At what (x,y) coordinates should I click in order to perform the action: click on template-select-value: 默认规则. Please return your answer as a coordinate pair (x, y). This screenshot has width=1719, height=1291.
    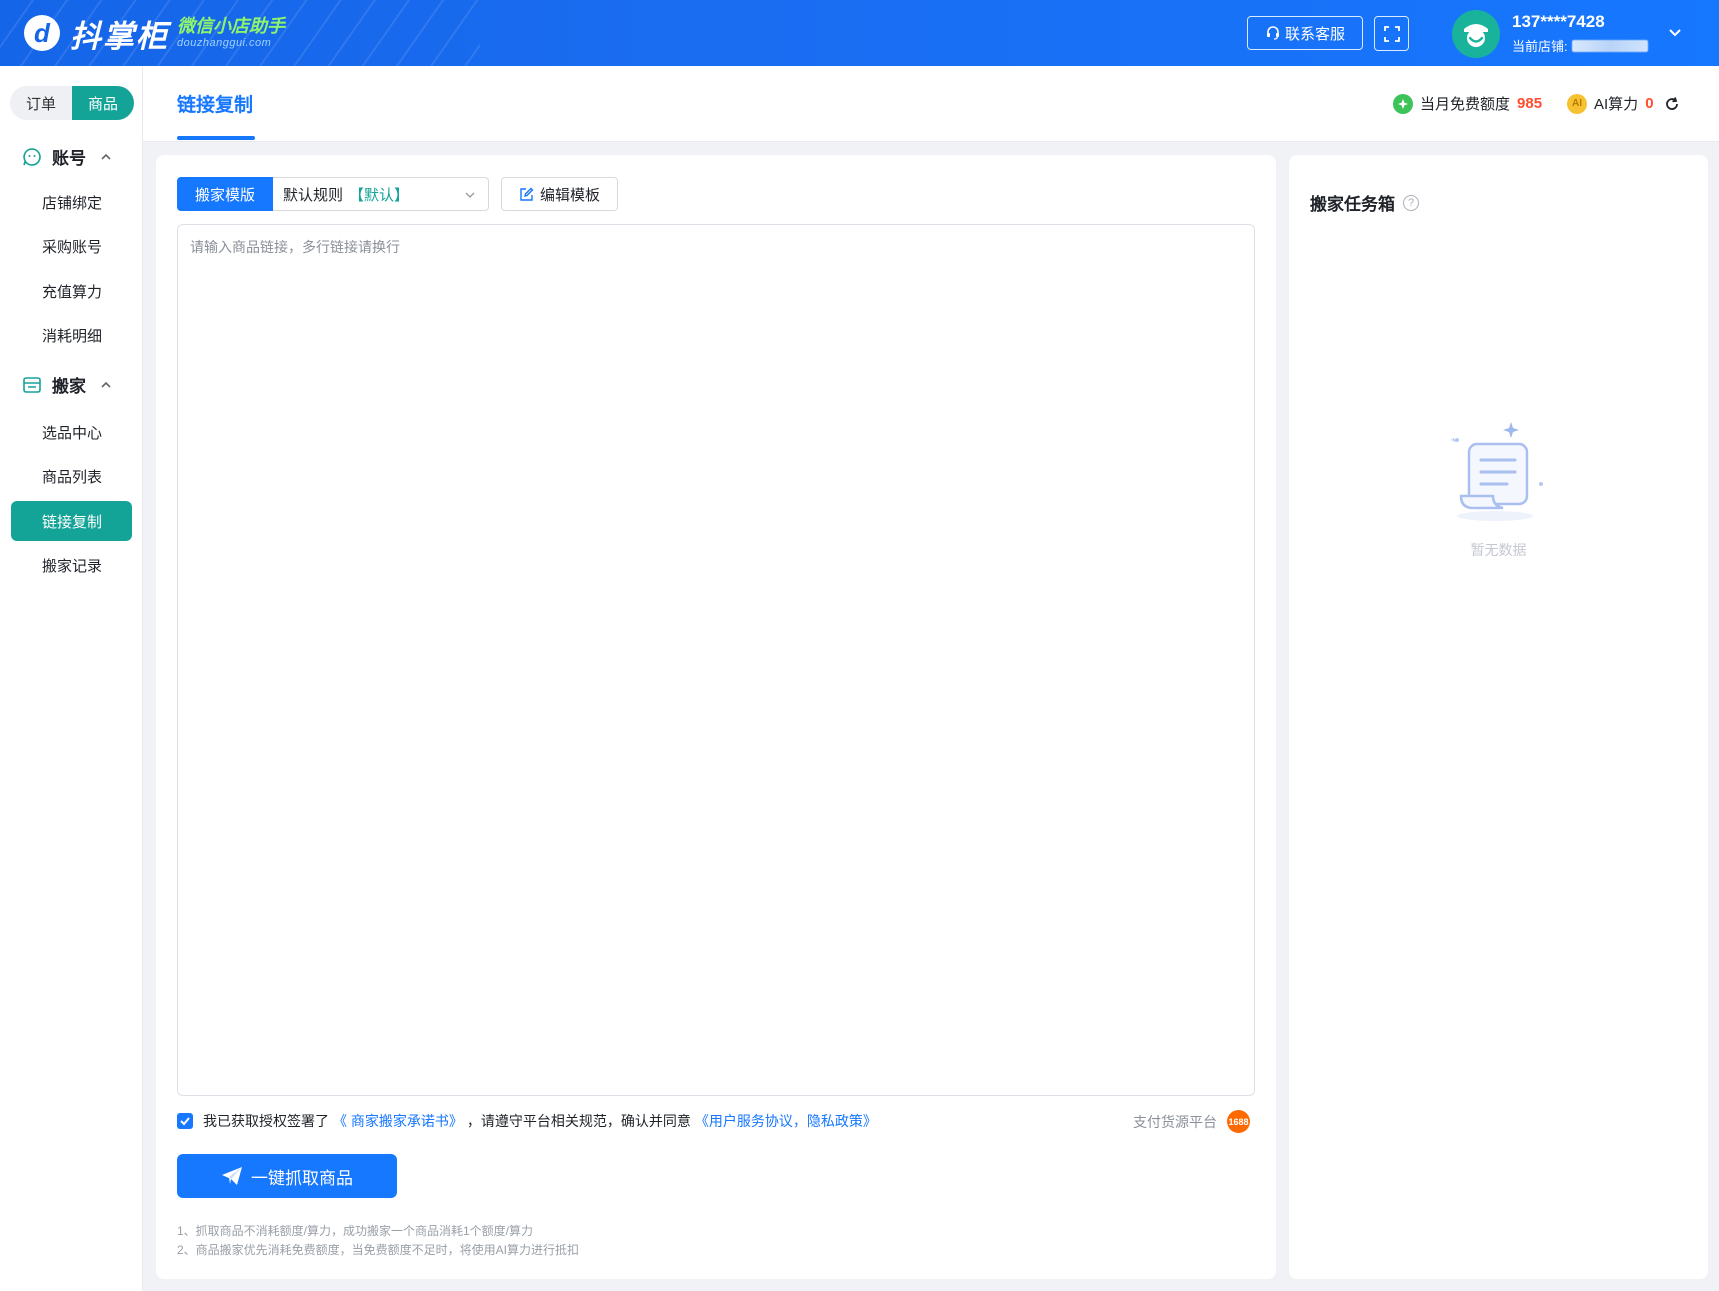
    Looking at the image, I should click on (313, 195).